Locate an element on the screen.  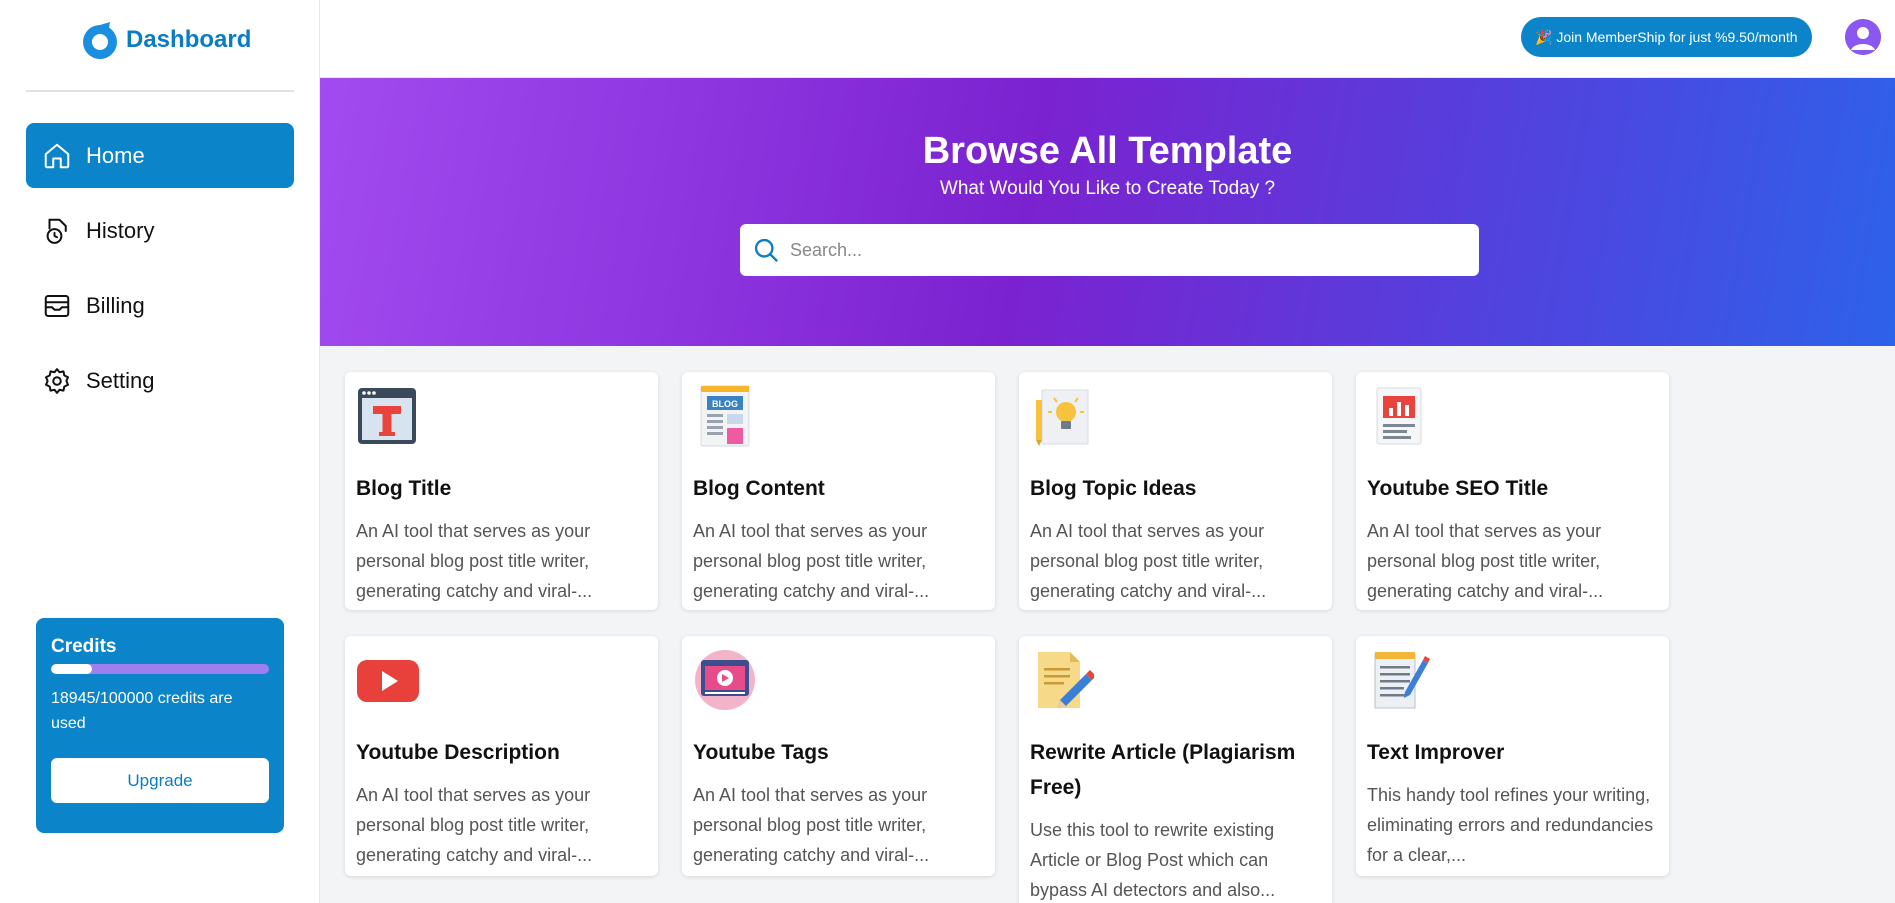
sidebar-item-setting: Setting is located at coordinates (160, 380).